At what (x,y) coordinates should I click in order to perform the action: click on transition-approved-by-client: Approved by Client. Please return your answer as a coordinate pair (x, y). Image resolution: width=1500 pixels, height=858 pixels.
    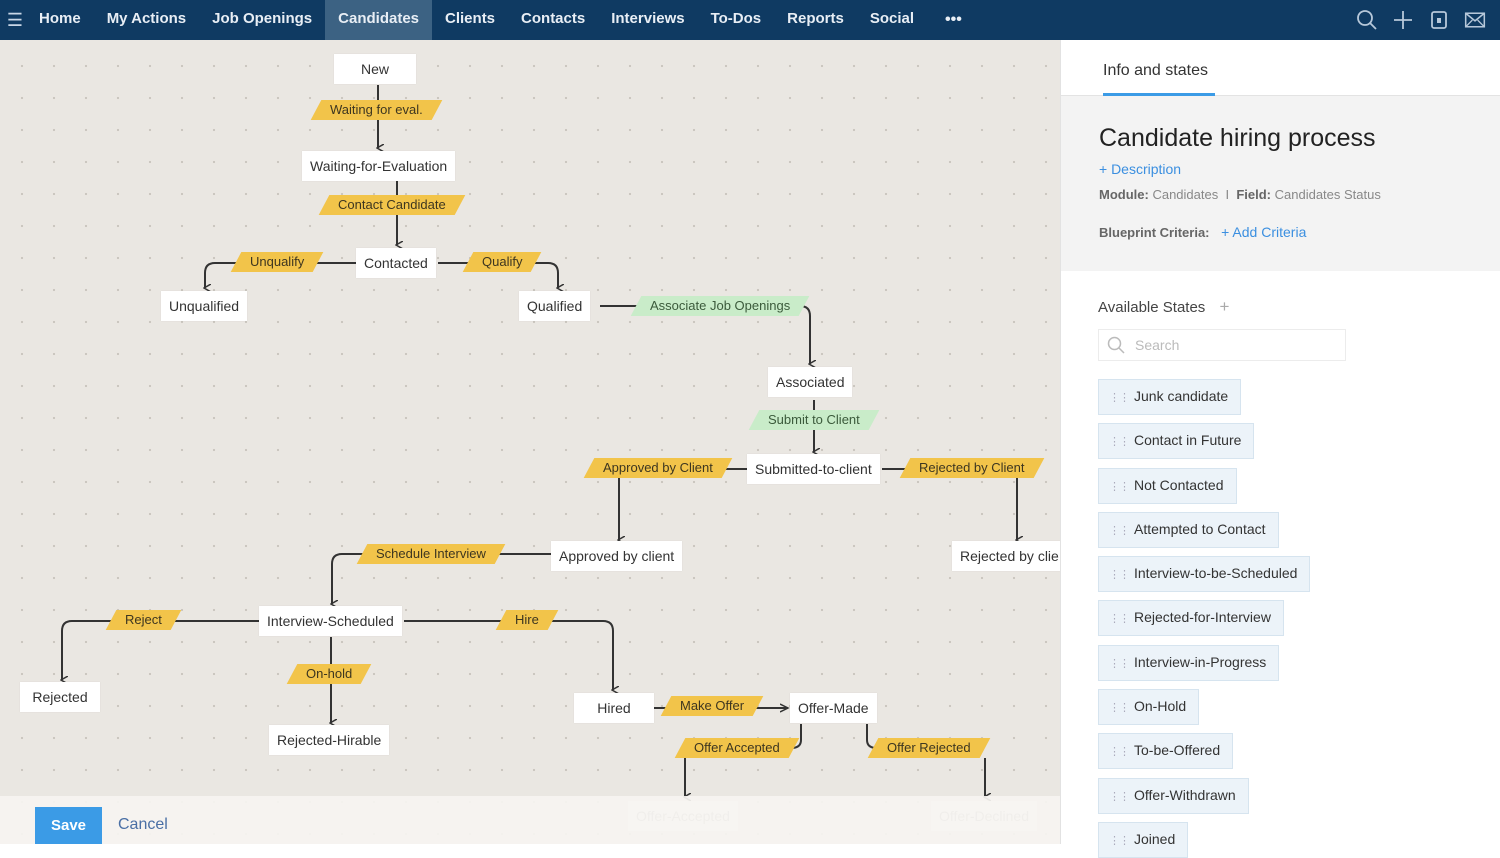
    Looking at the image, I should click on (658, 468).